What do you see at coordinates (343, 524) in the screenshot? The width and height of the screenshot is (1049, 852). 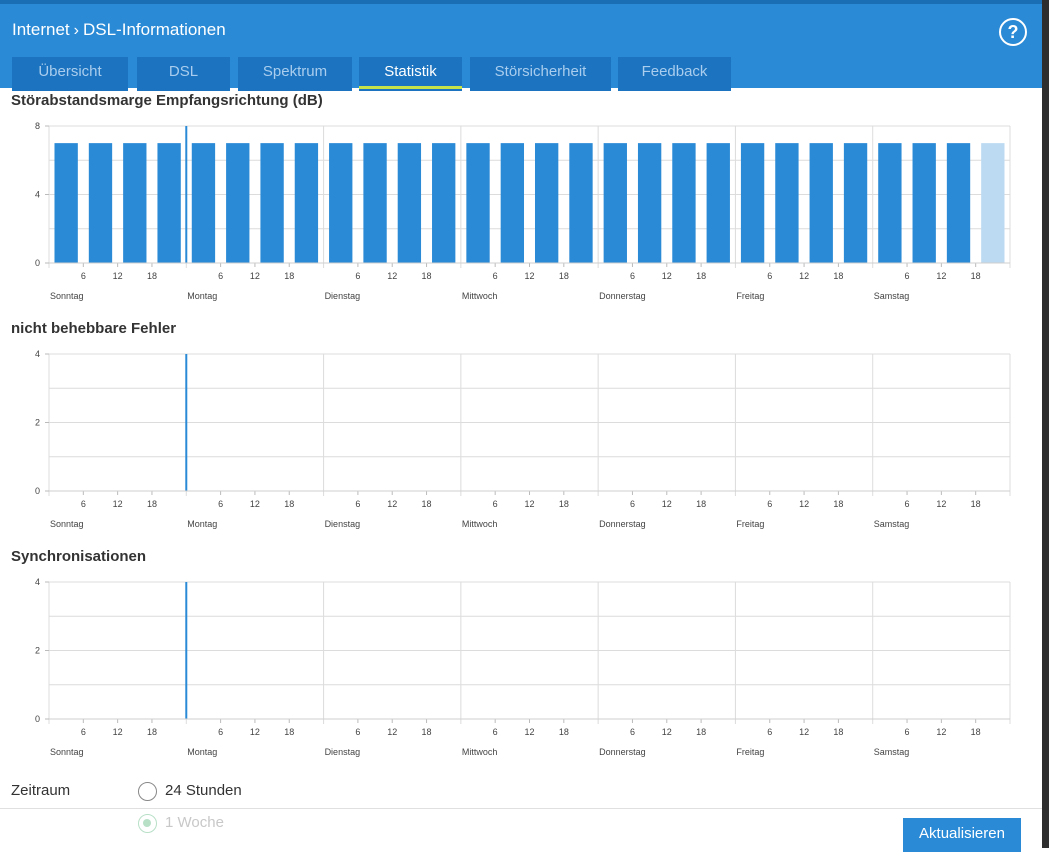 I see `day-label: Dienstag` at bounding box center [343, 524].